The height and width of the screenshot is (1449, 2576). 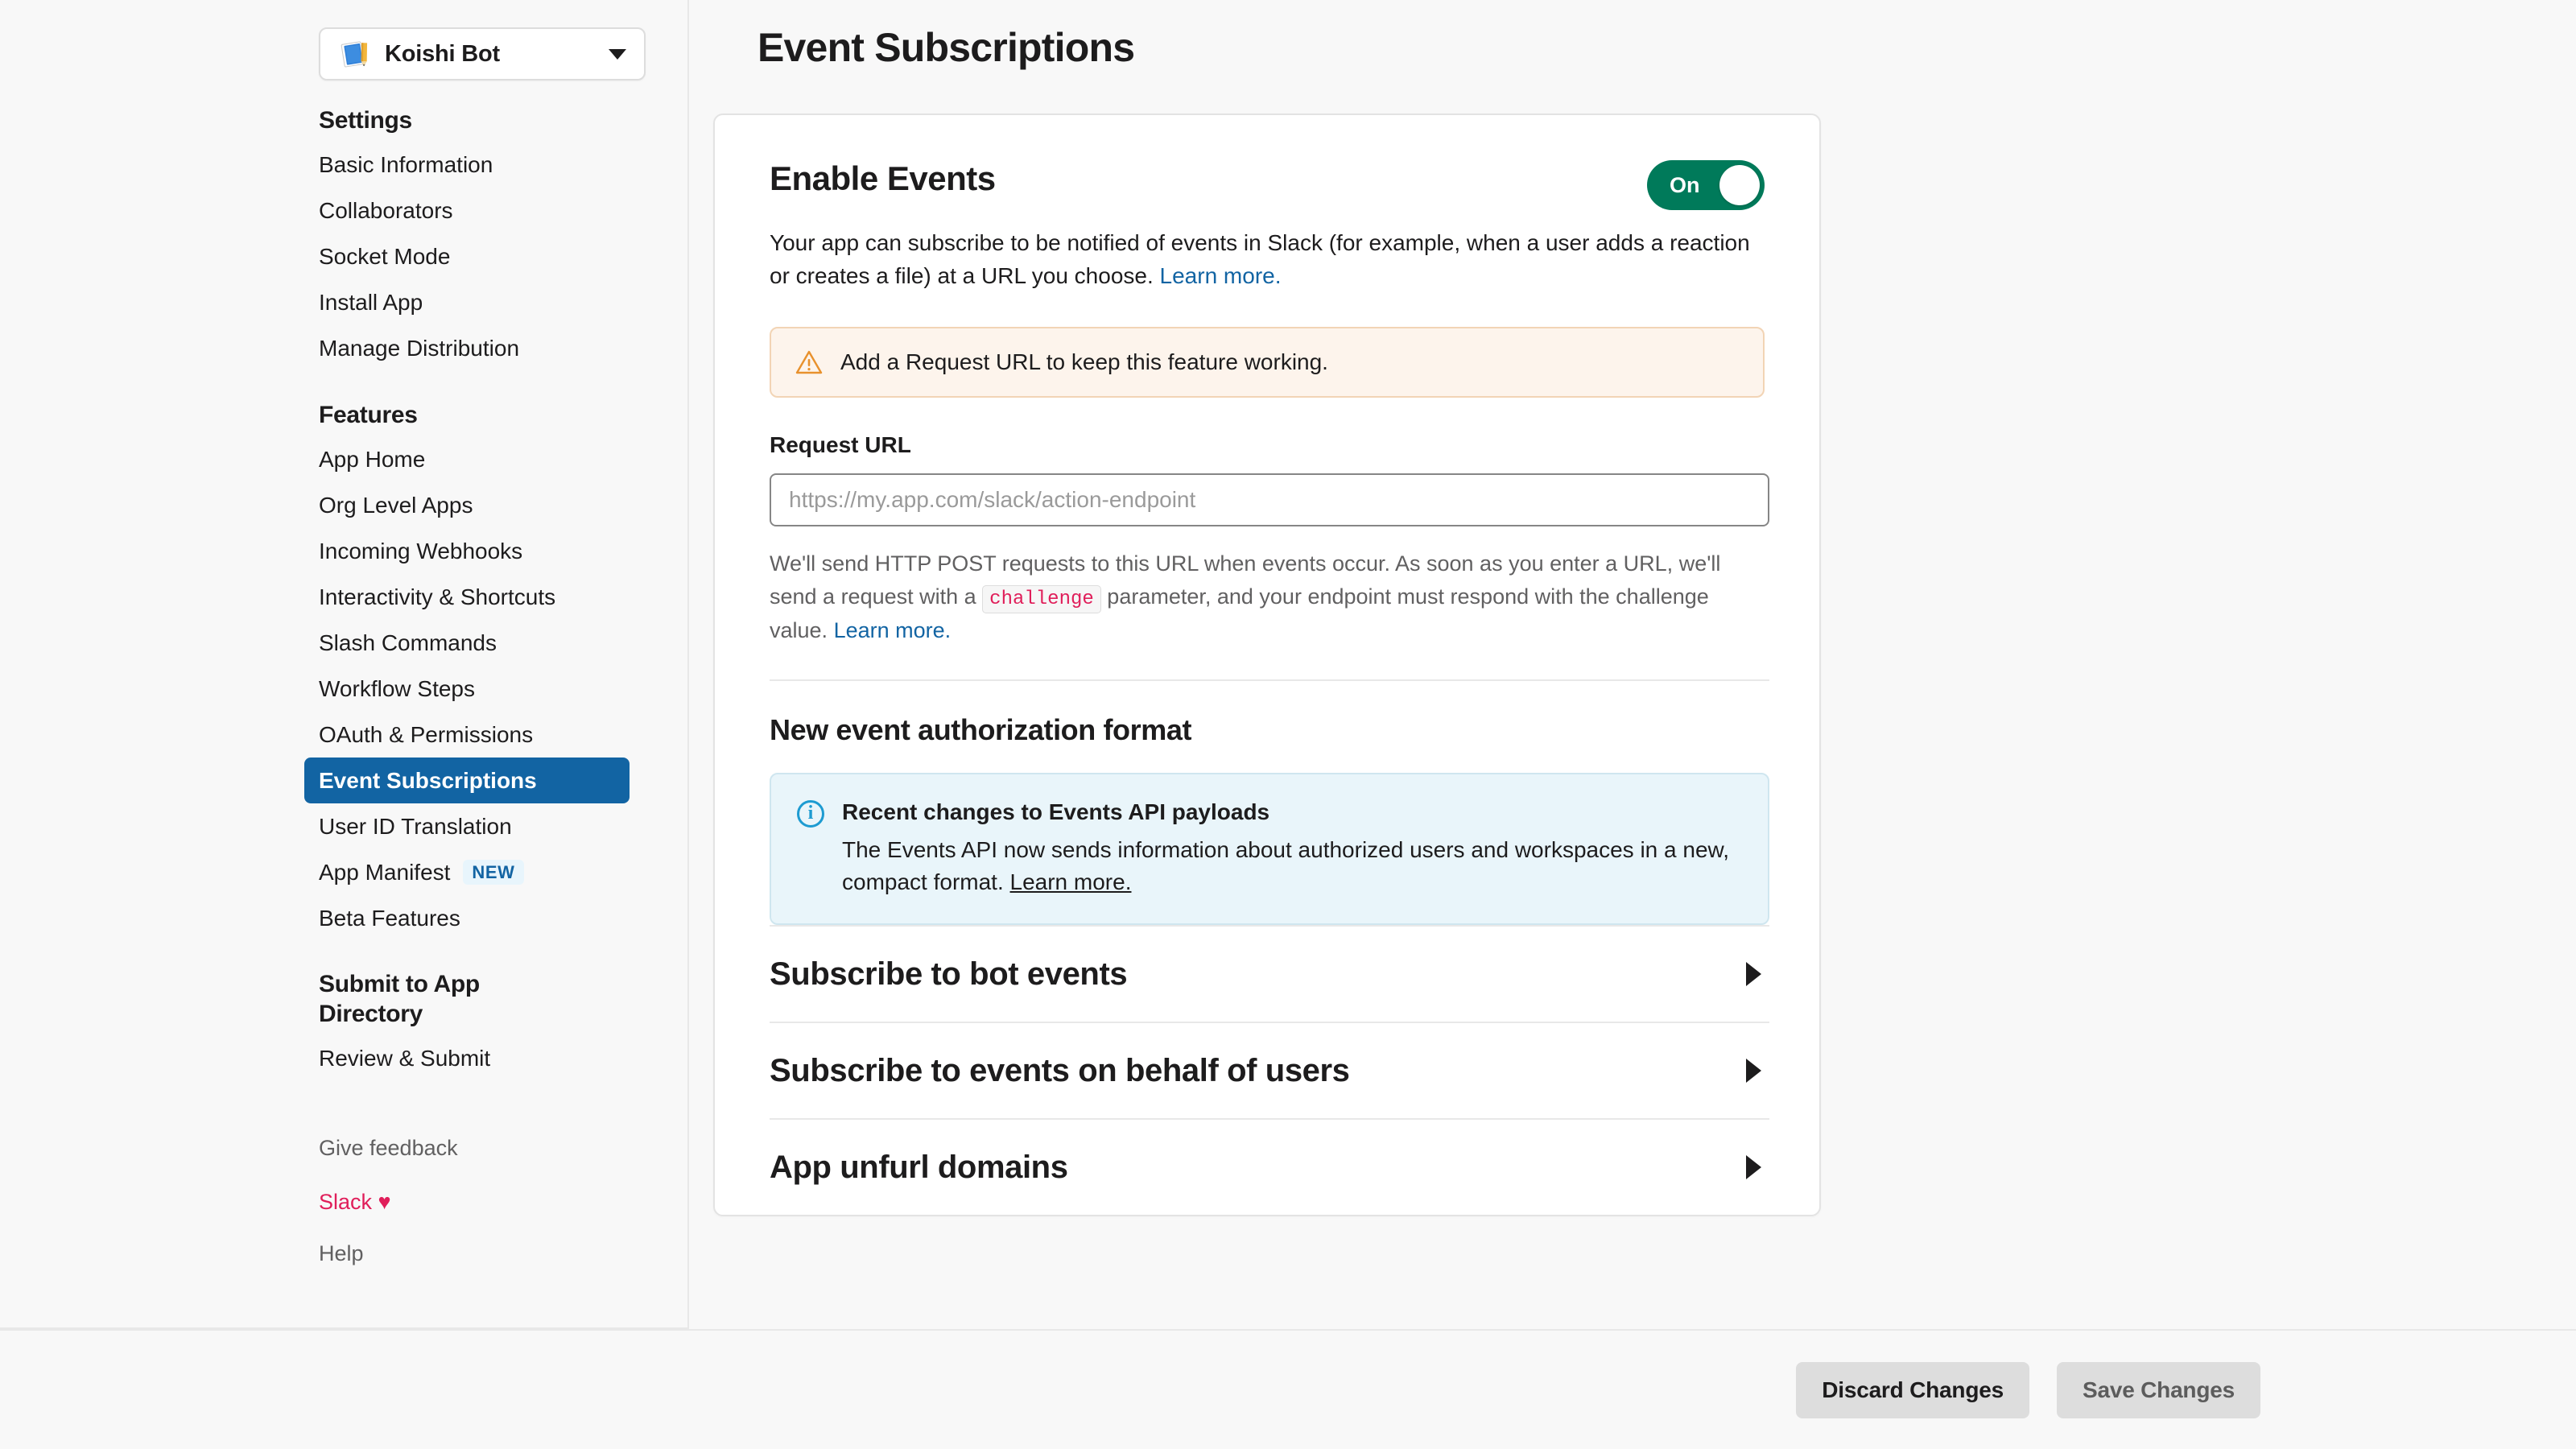 I want to click on sidebar-item-org-level-apps: Org Level Apps, so click(x=467, y=505).